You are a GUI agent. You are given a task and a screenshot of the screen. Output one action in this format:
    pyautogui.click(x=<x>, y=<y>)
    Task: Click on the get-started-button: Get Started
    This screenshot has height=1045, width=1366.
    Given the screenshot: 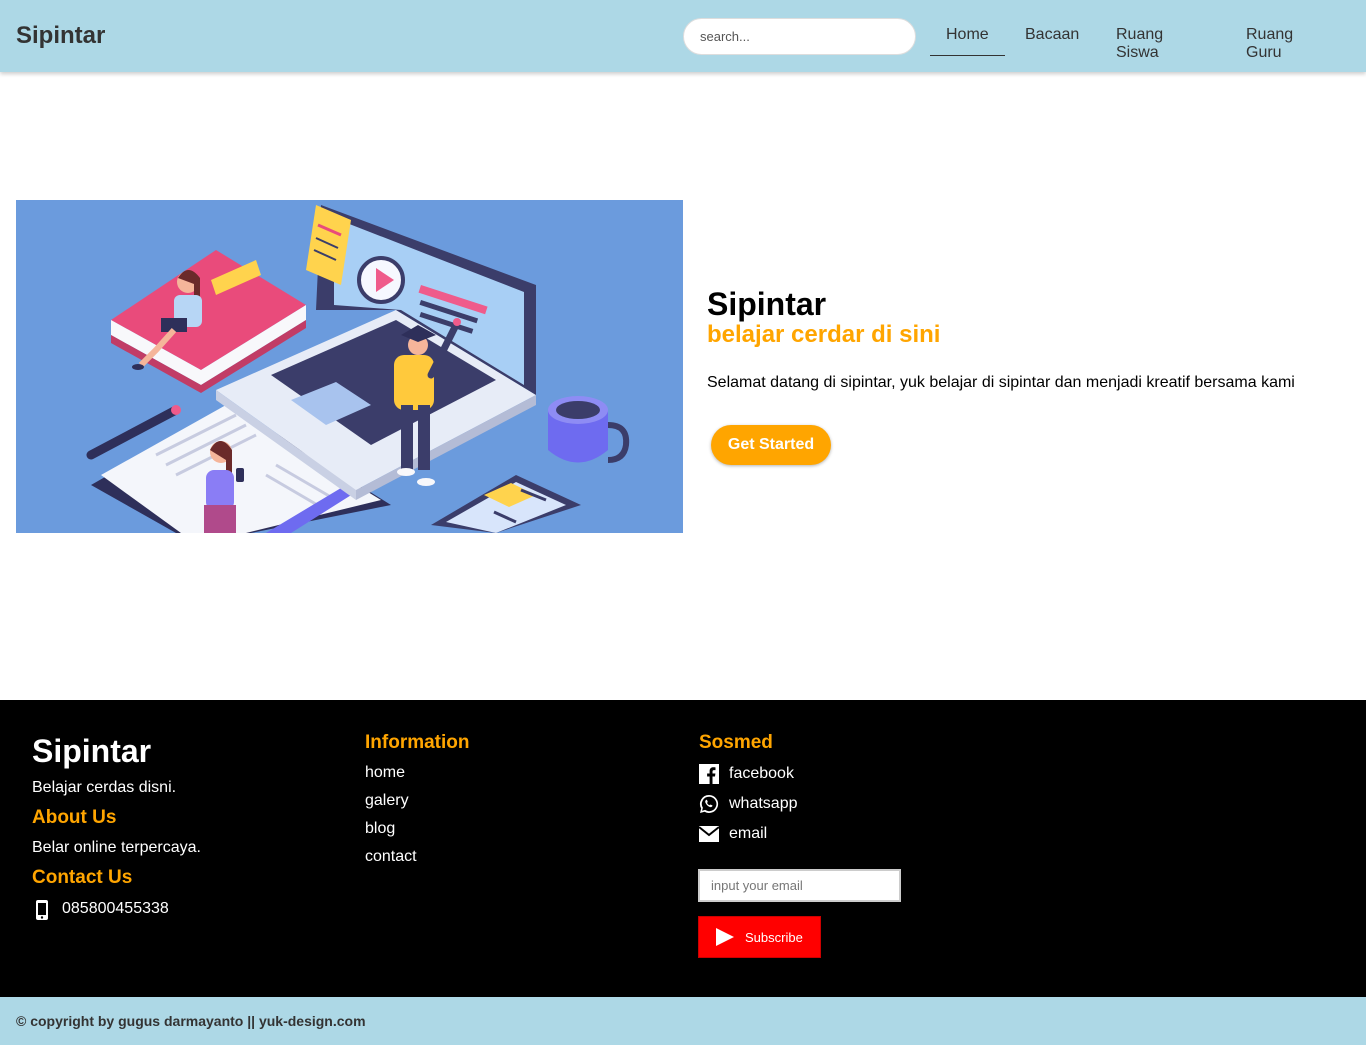 What is the action you would take?
    pyautogui.click(x=771, y=445)
    